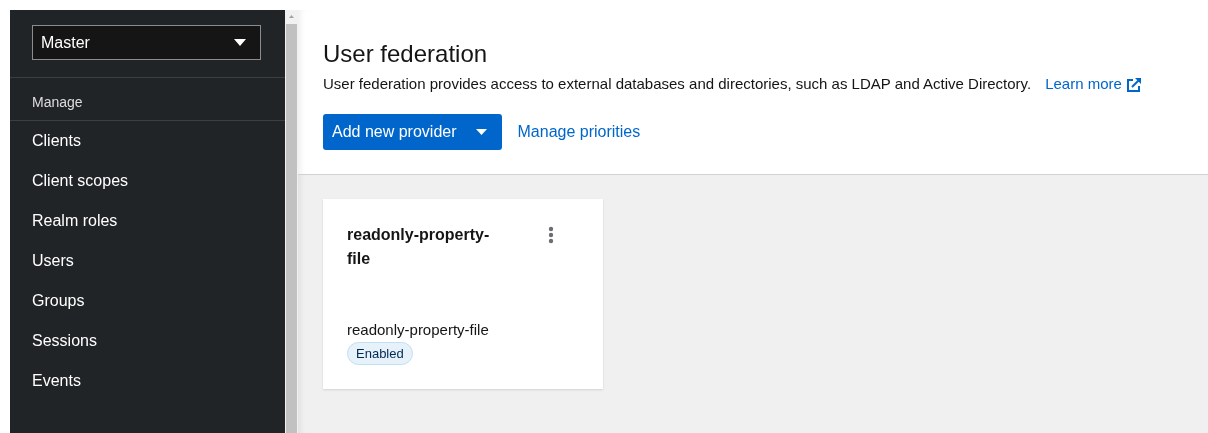 This screenshot has width=1208, height=433. What do you see at coordinates (147, 261) in the screenshot?
I see `nav-item: Users` at bounding box center [147, 261].